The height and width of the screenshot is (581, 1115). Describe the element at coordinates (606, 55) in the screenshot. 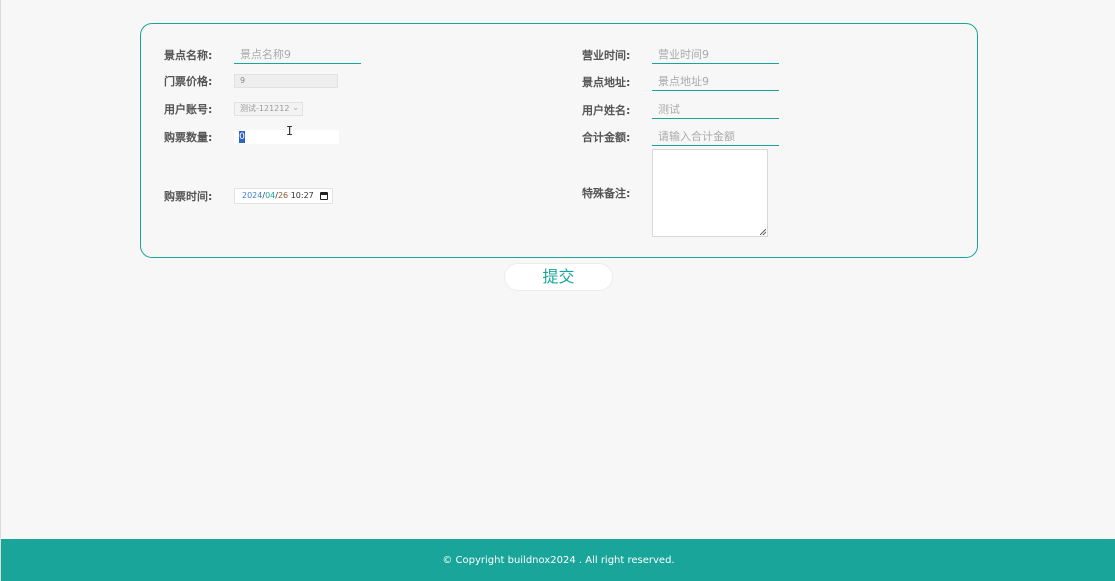

I see `business-hours-label: 营业时间:` at that location.